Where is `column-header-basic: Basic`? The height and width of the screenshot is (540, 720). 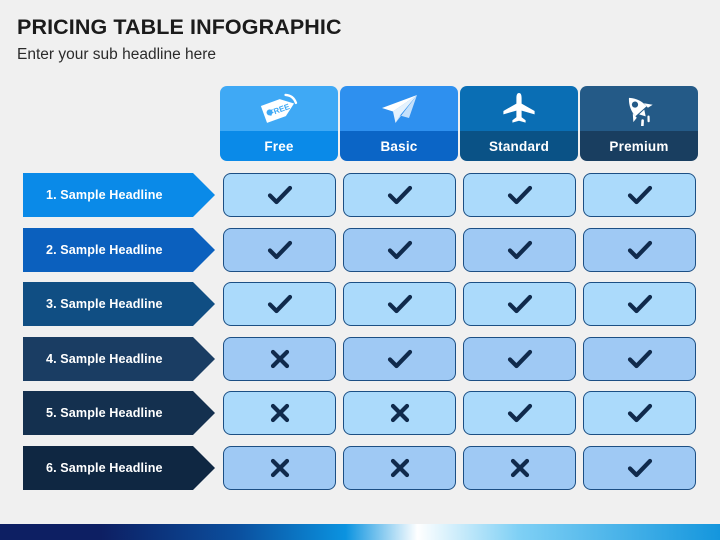 column-header-basic: Basic is located at coordinates (399, 123).